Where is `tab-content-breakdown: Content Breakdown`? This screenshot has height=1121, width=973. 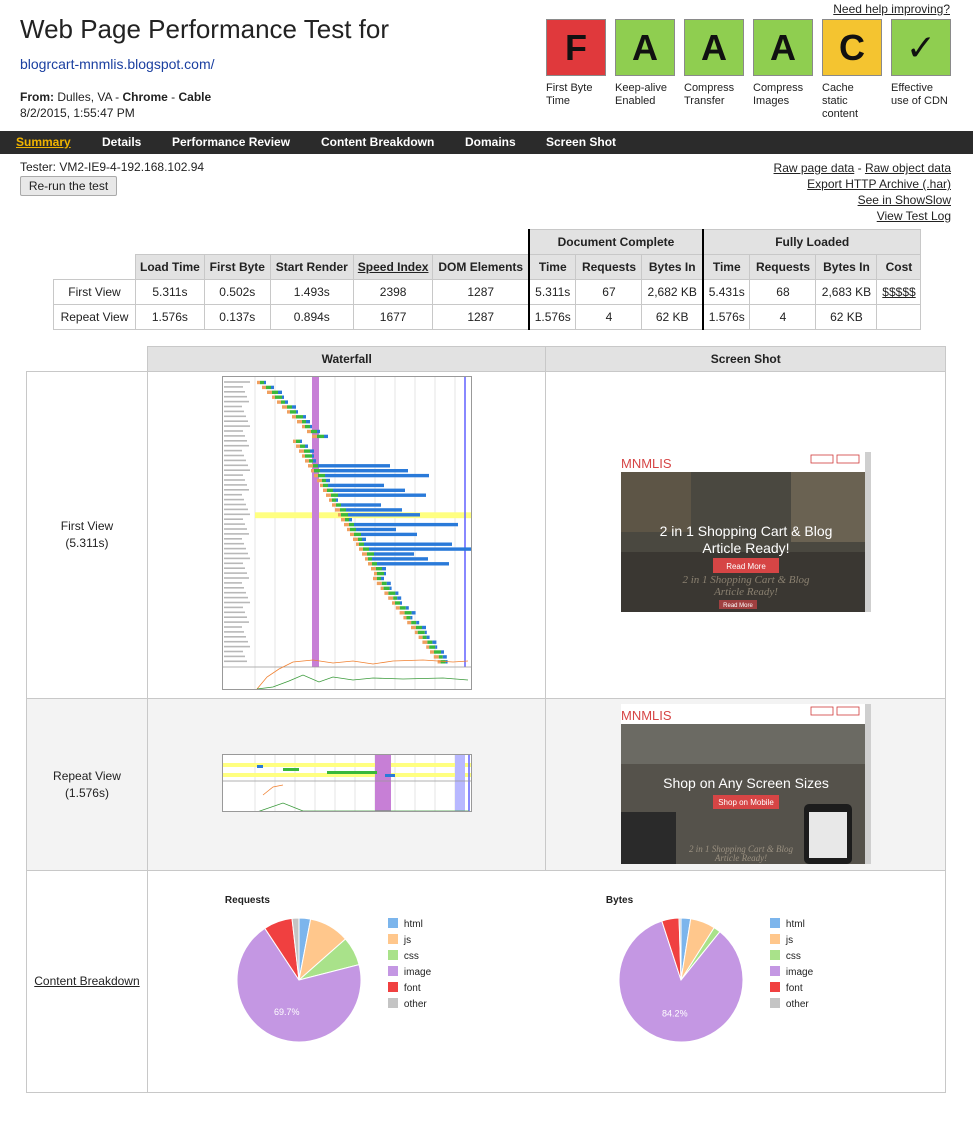
tab-content-breakdown: Content Breakdown is located at coordinates (377, 142).